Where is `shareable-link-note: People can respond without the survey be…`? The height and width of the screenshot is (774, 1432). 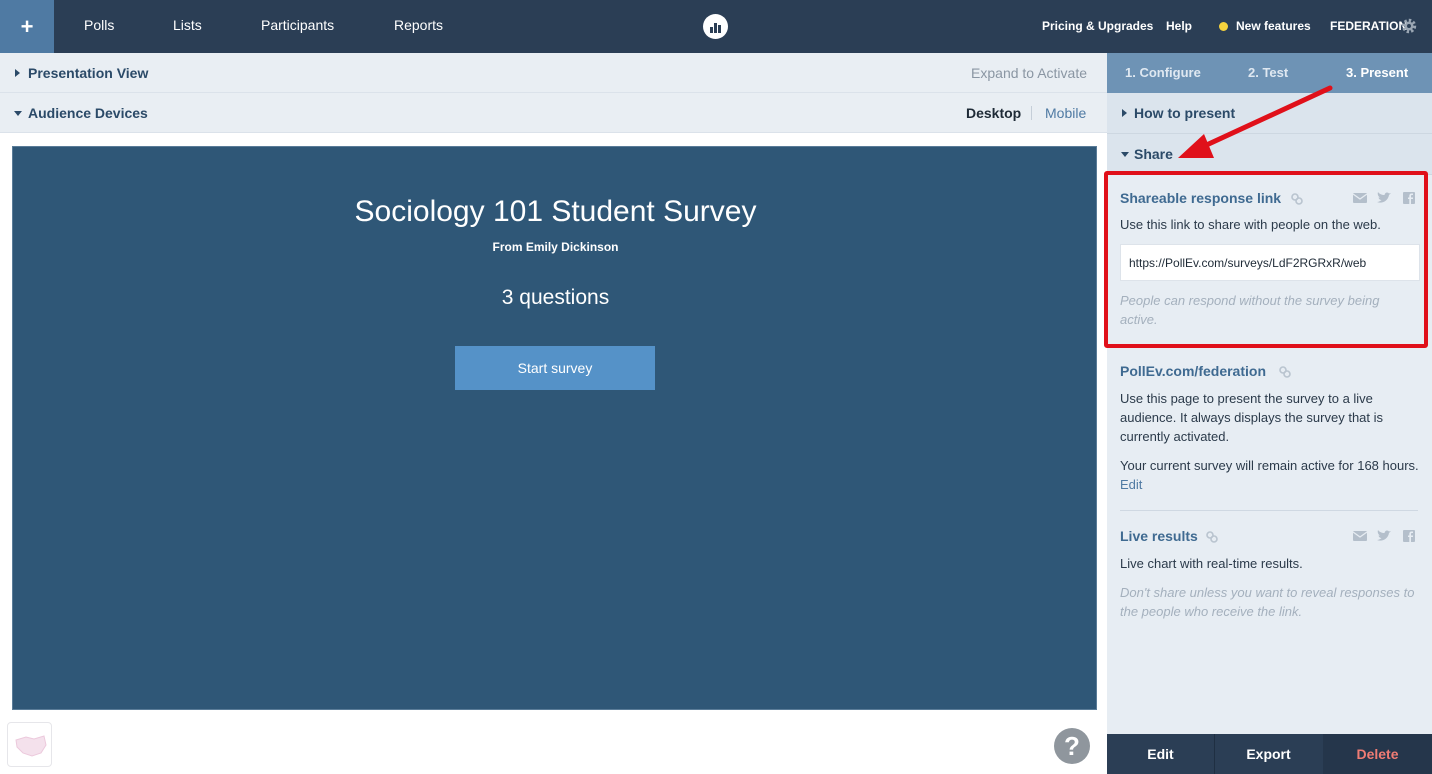
shareable-link-note: People can respond without the survey be… is located at coordinates (1250, 310).